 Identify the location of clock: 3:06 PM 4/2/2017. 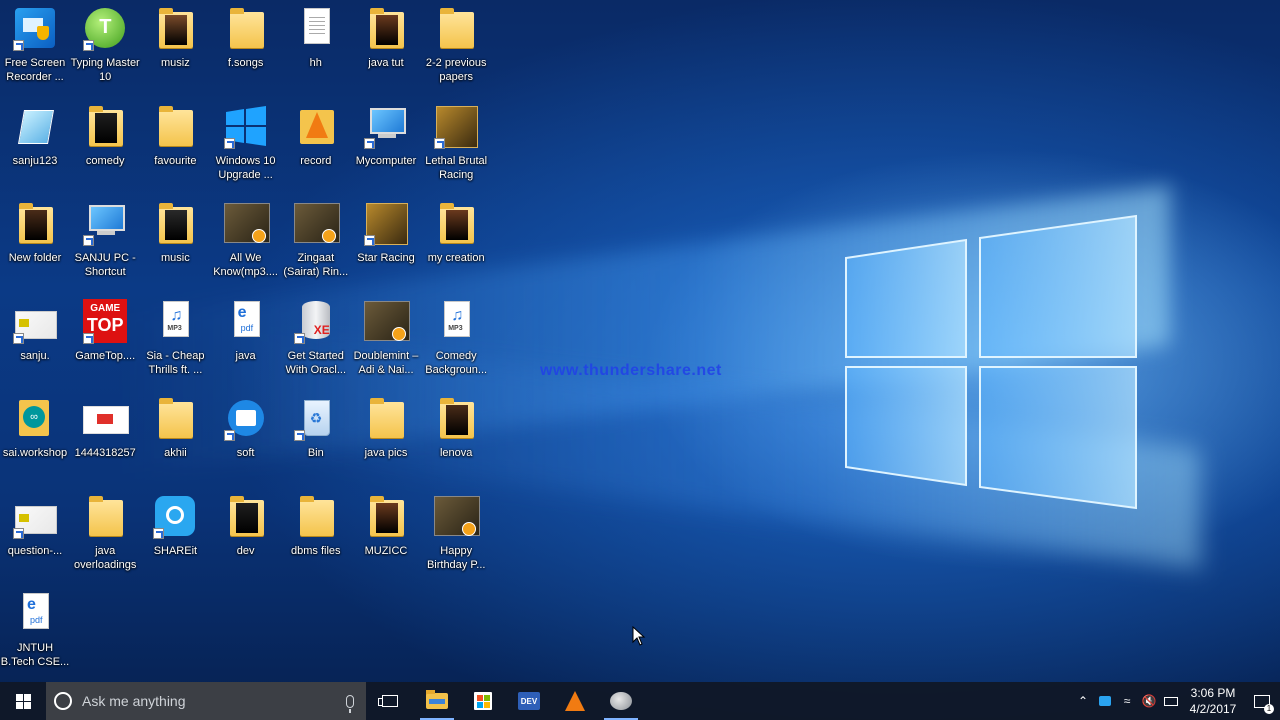
(1213, 701).